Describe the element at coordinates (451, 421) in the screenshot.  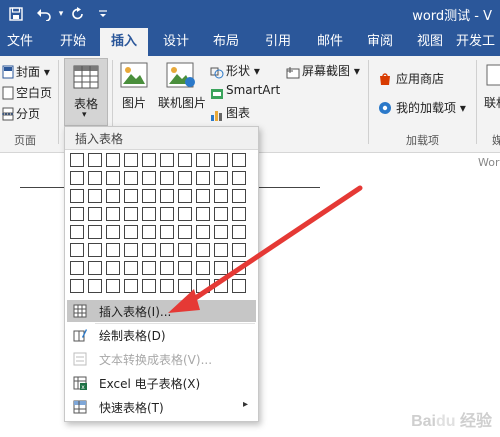
I see `watermark-logo: Baidu 经验` at that location.